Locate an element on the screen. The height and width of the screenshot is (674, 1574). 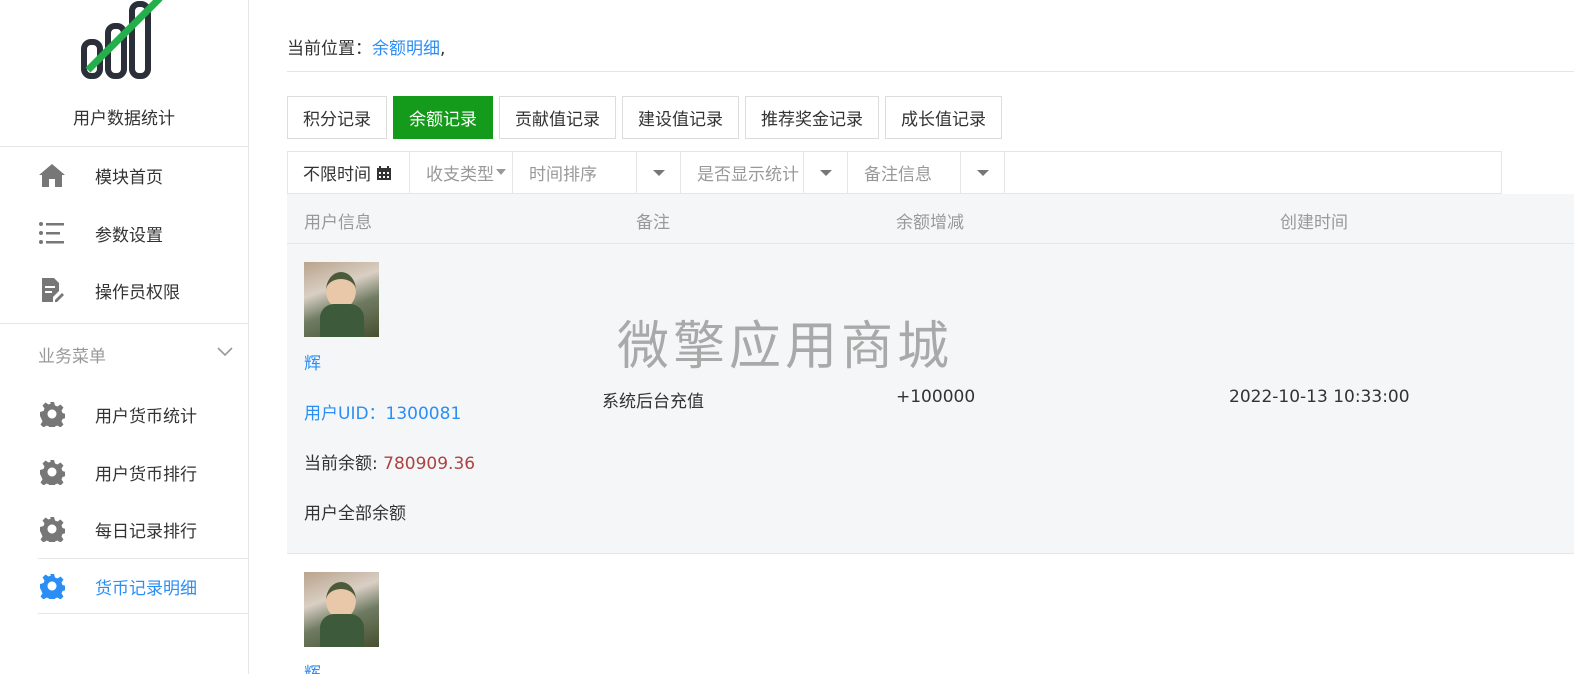
uid-value: 1300081 is located at coordinates (423, 414).